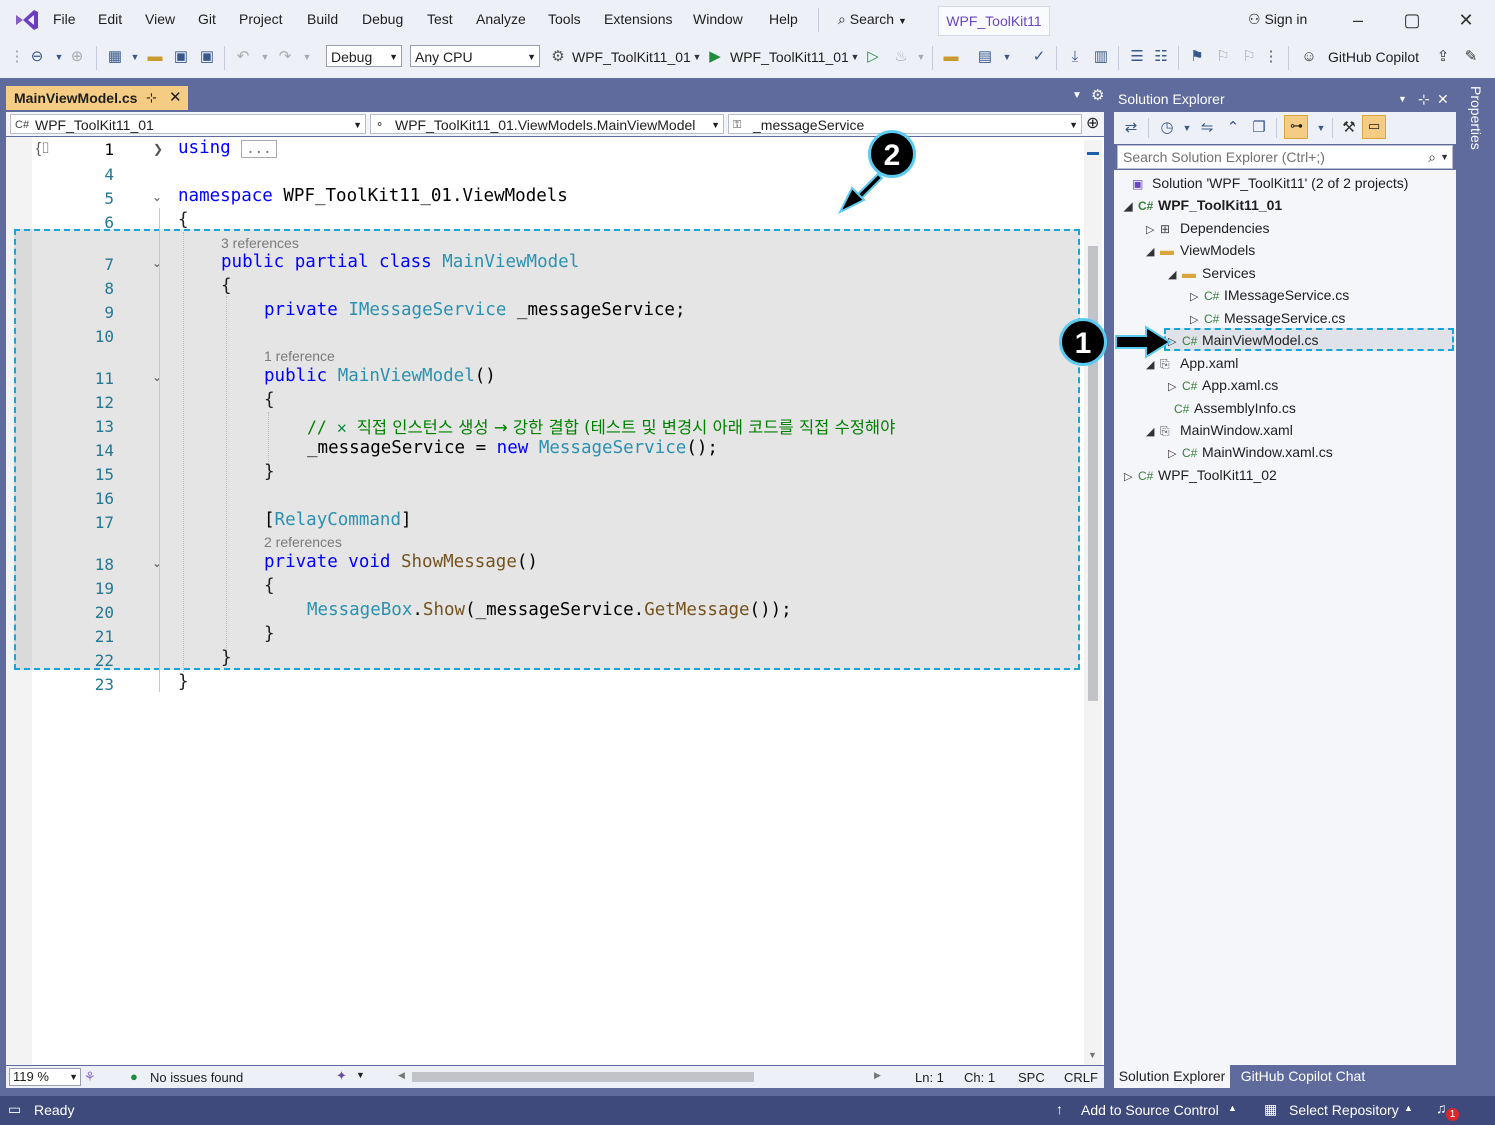 This screenshot has width=1495, height=1125. What do you see at coordinates (1092, 123) in the screenshot?
I see `split-window-icon: ⊕` at bounding box center [1092, 123].